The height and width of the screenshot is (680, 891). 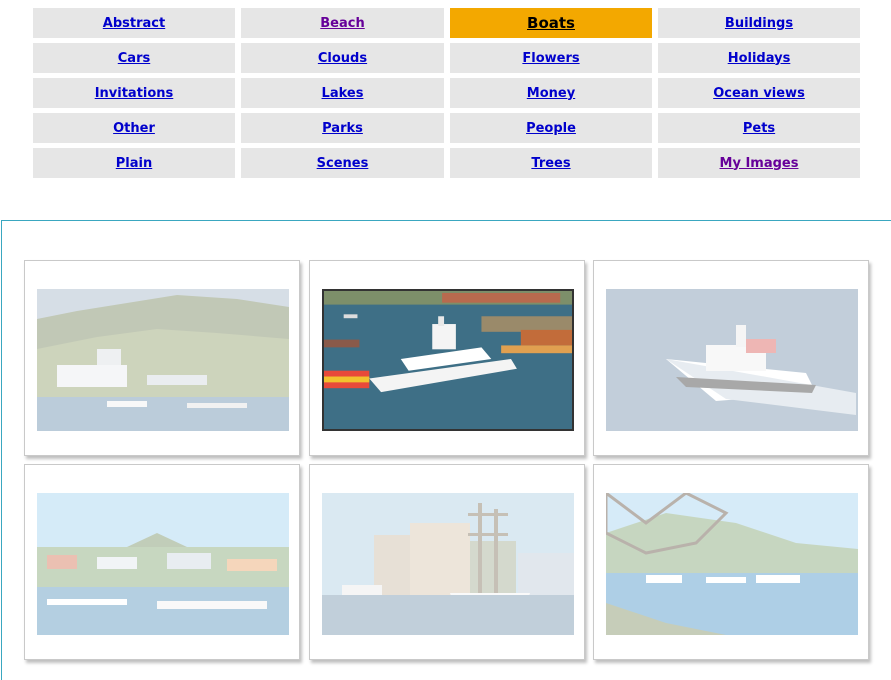 What do you see at coordinates (342, 163) in the screenshot?
I see `category-scenes: Scenes` at bounding box center [342, 163].